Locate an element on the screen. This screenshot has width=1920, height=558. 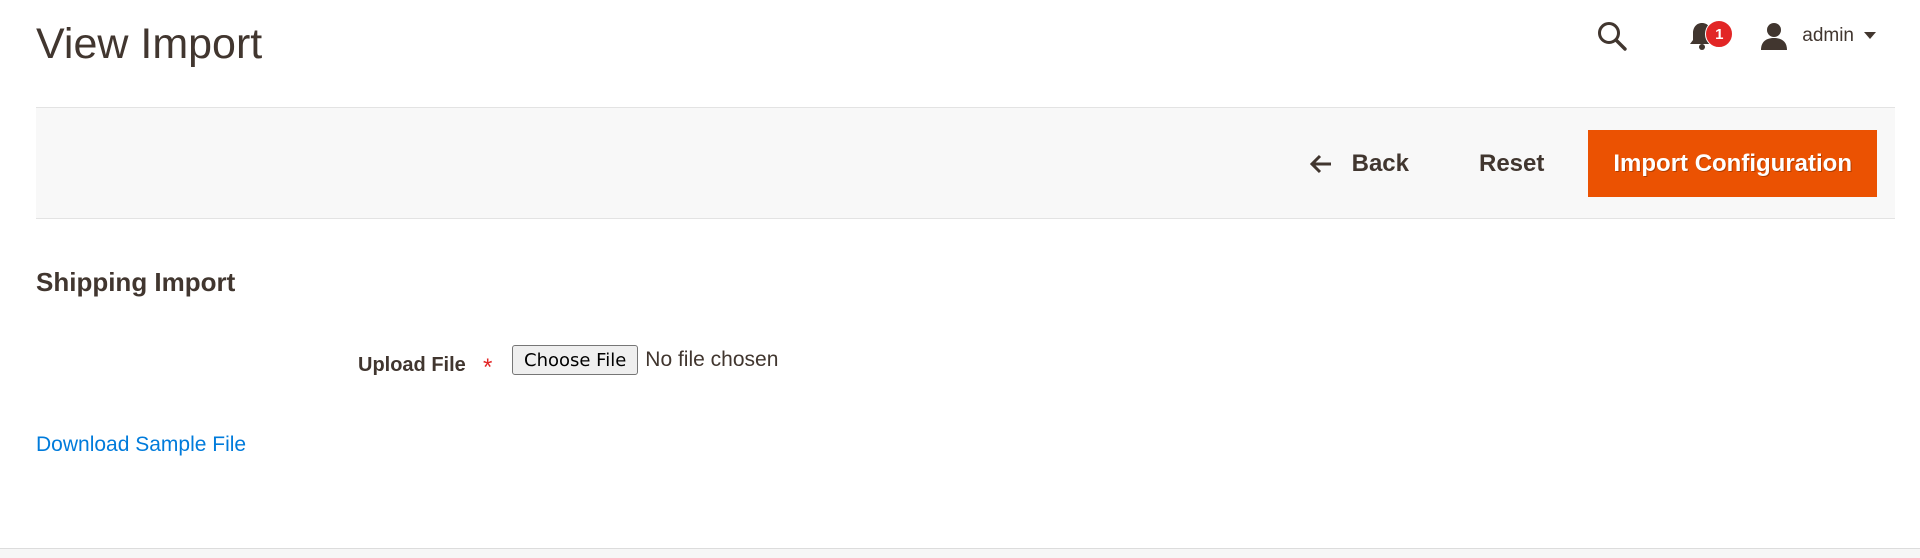
required-marker: * is located at coordinates (488, 367).